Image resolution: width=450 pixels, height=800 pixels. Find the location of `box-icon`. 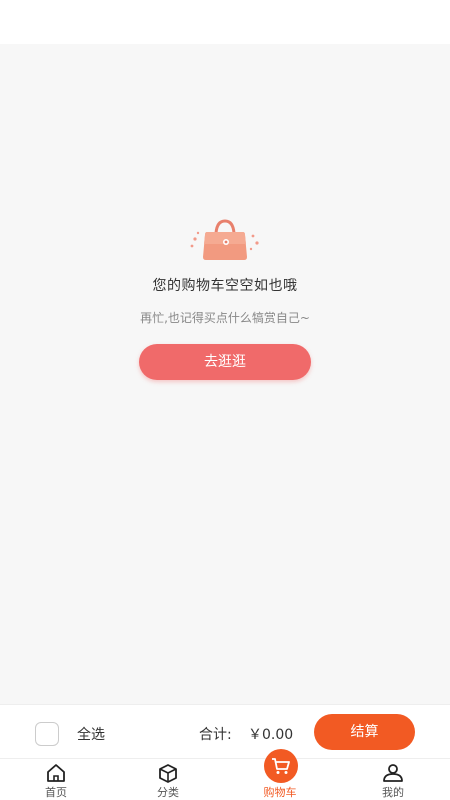

box-icon is located at coordinates (168, 773).